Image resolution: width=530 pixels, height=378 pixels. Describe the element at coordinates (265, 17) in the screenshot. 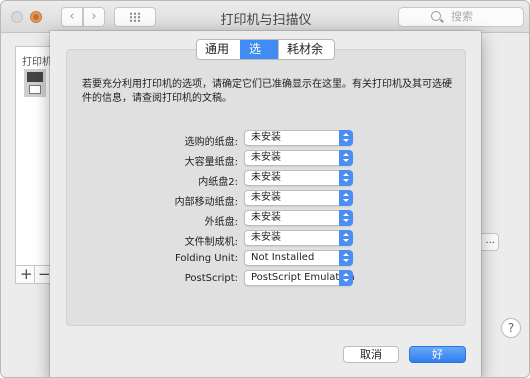

I see `title-bar: ‹ › 打印机与扫描仪 搜索` at that location.